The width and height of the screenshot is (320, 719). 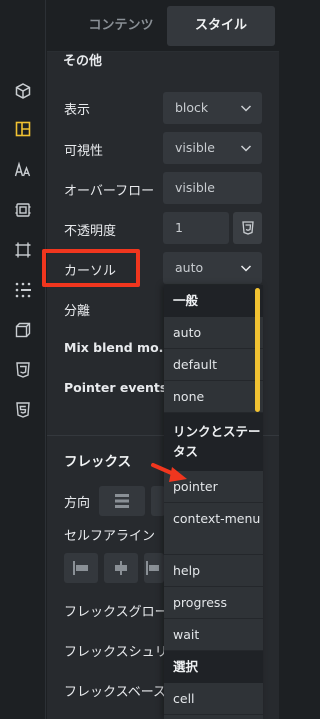 What do you see at coordinates (213, 635) in the screenshot?
I see `dropdown-item-wait: wait` at bounding box center [213, 635].